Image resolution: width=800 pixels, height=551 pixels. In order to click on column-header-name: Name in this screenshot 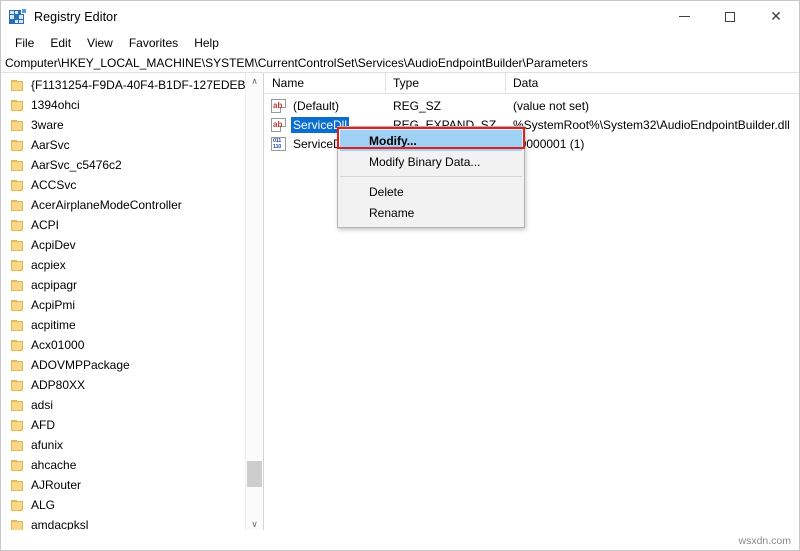, I will do `click(325, 83)`.